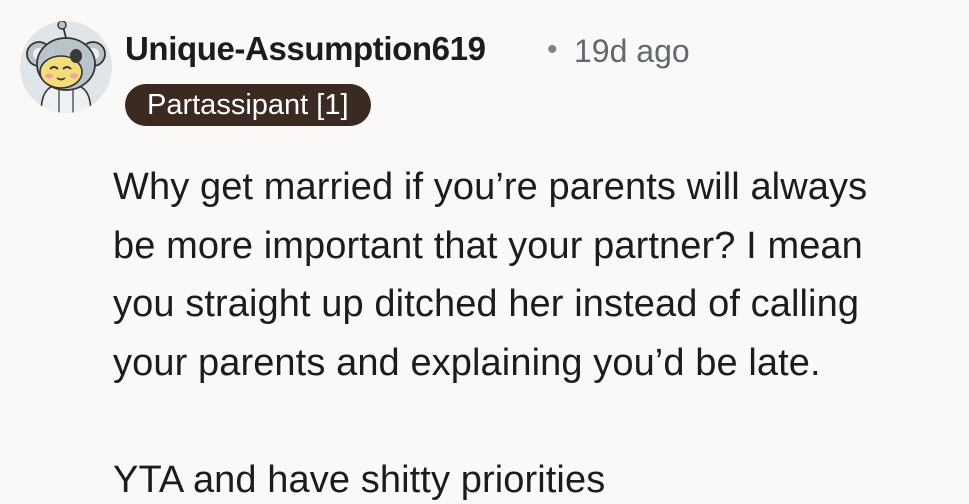 This screenshot has width=969, height=504. I want to click on comment-age: 19d ago, so click(632, 51).